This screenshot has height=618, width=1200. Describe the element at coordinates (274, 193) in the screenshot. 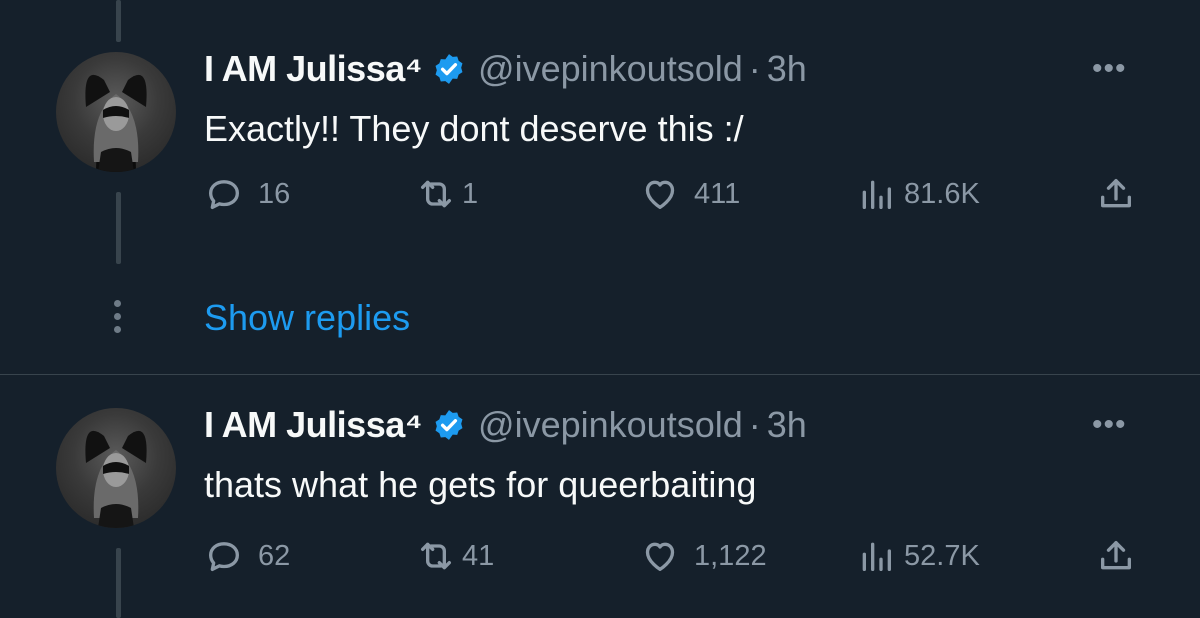

I see `reply-count: 16` at that location.